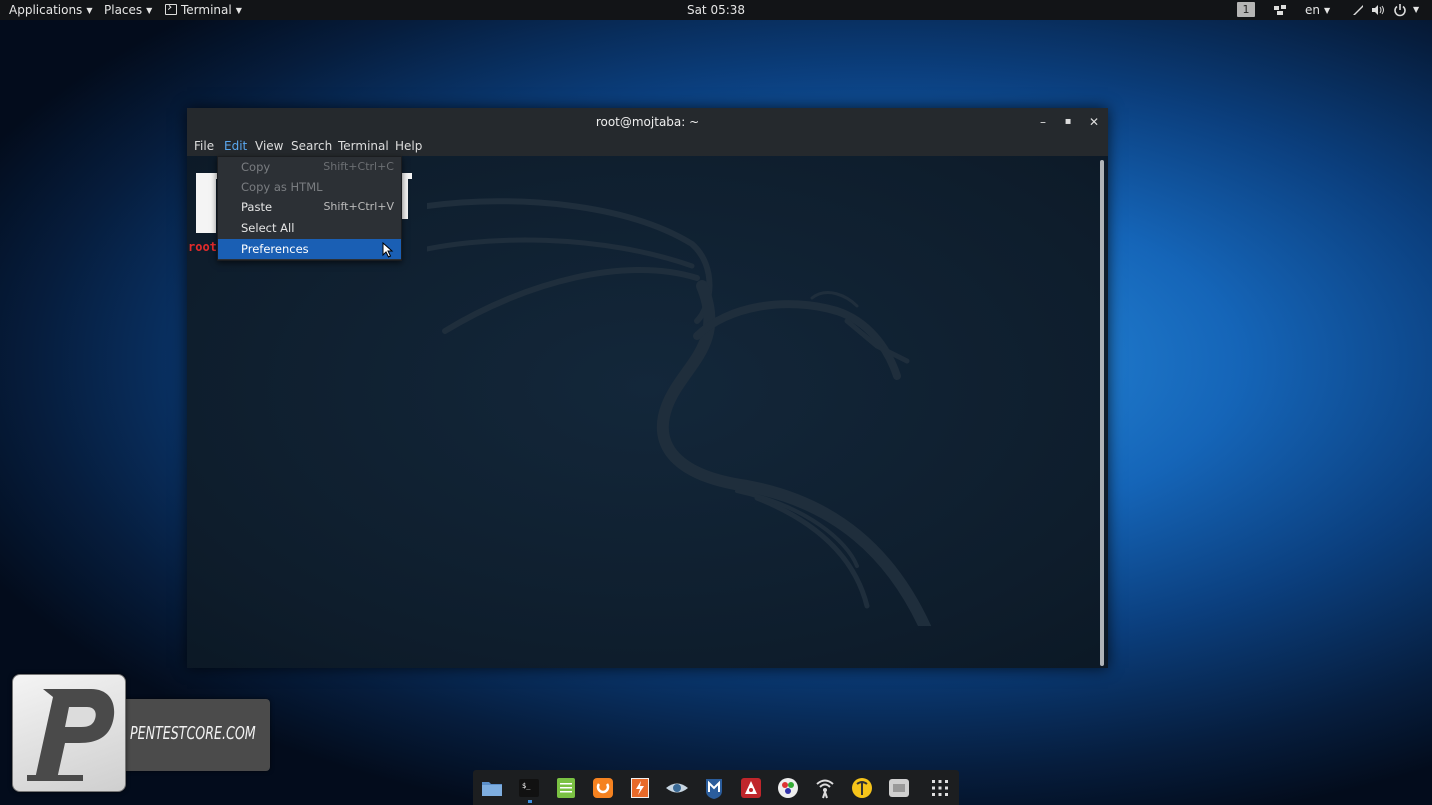 Image resolution: width=1432 pixels, height=805 pixels. I want to click on workspace-indicator: 1, so click(1246, 9).